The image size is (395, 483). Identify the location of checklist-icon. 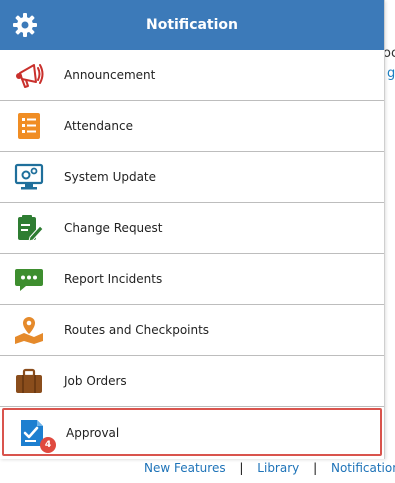
(29, 126).